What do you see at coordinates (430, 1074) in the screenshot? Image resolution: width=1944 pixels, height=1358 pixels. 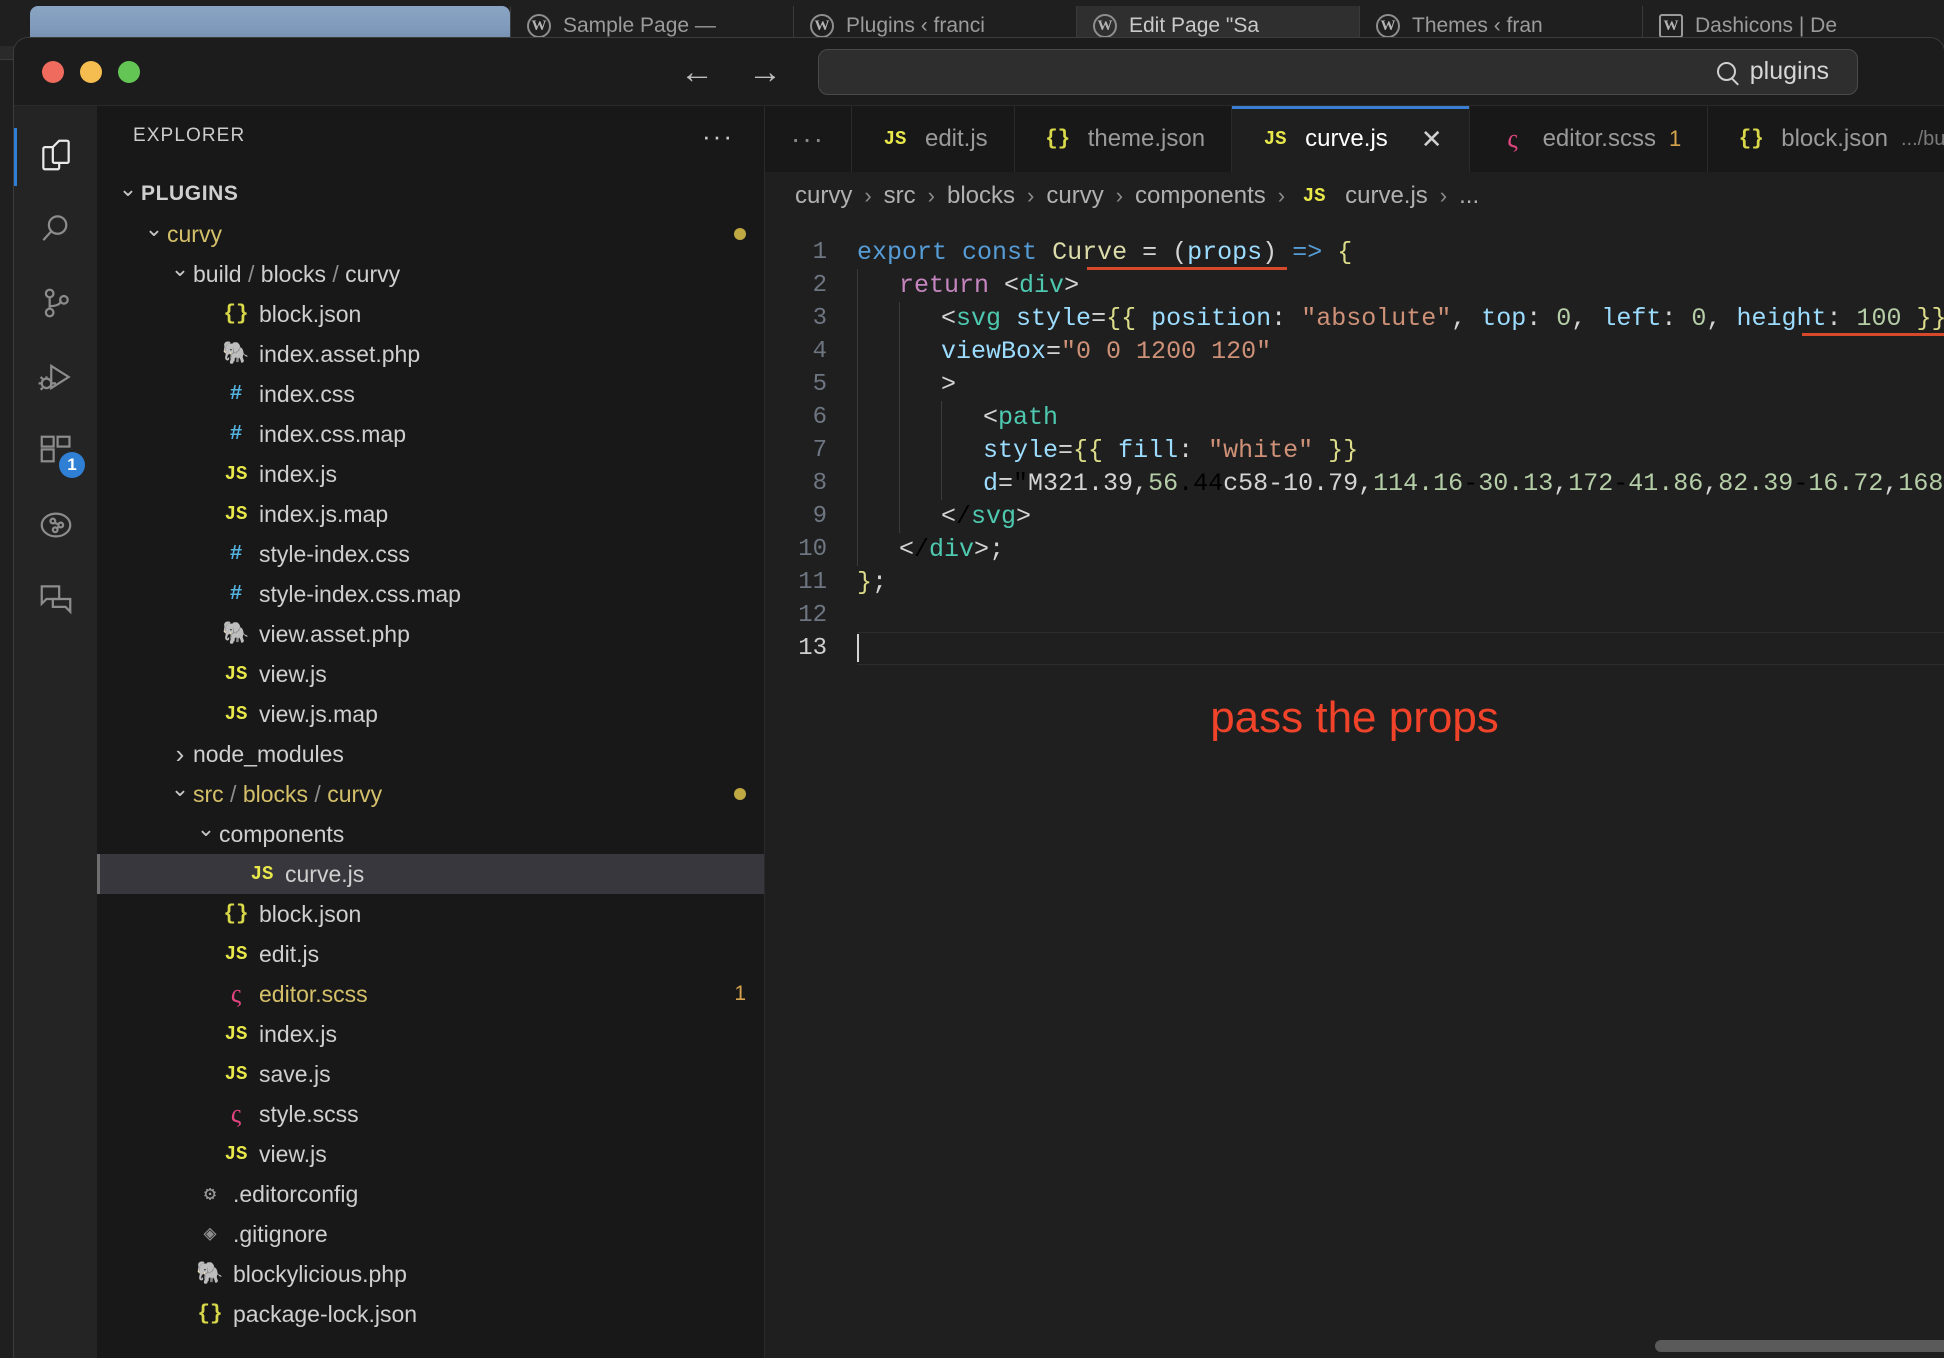 I see `tree-file-item: JS save.js` at bounding box center [430, 1074].